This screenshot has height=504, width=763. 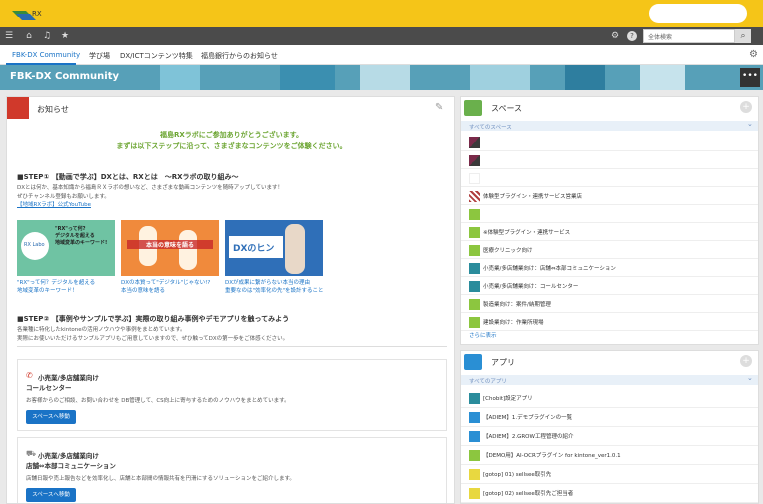 What do you see at coordinates (609, 322) in the screenshot?
I see `space-list-item: 建設業向け：作業所現場` at bounding box center [609, 322].